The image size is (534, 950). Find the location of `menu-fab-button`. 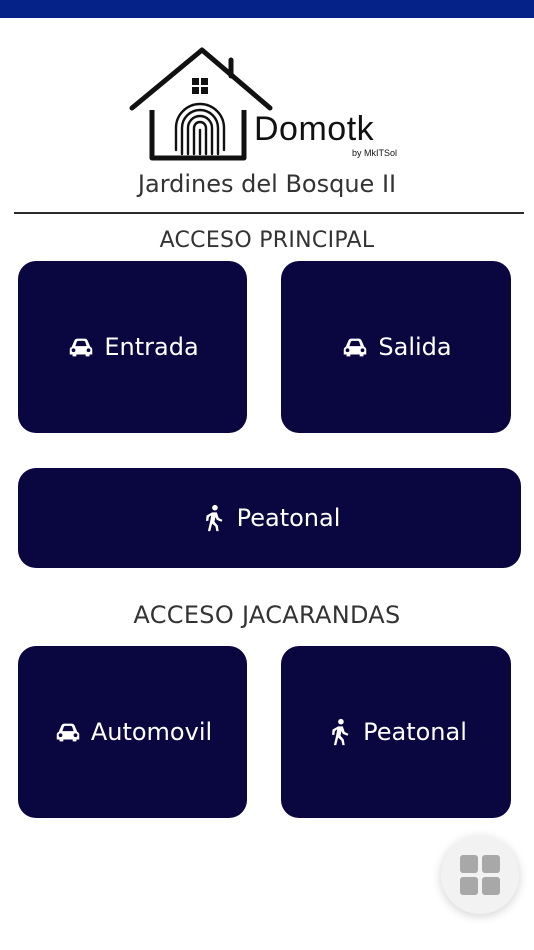

menu-fab-button is located at coordinates (480, 875).